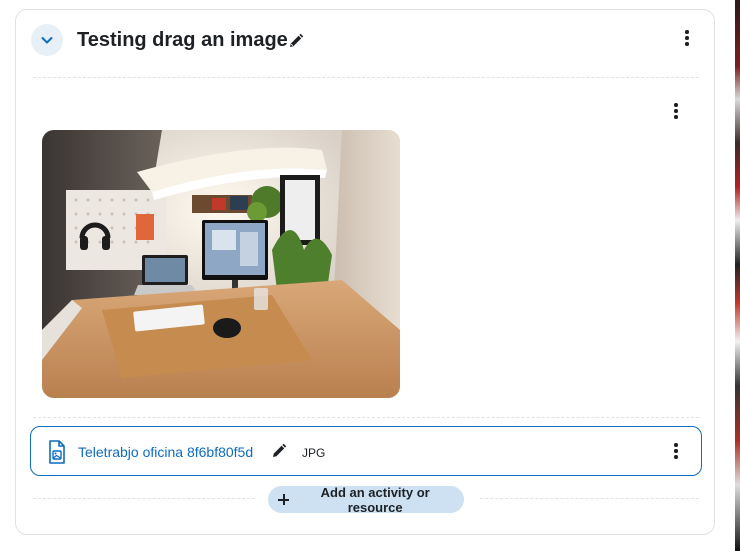 The image size is (740, 551). I want to click on section-divider, so click(366, 77).